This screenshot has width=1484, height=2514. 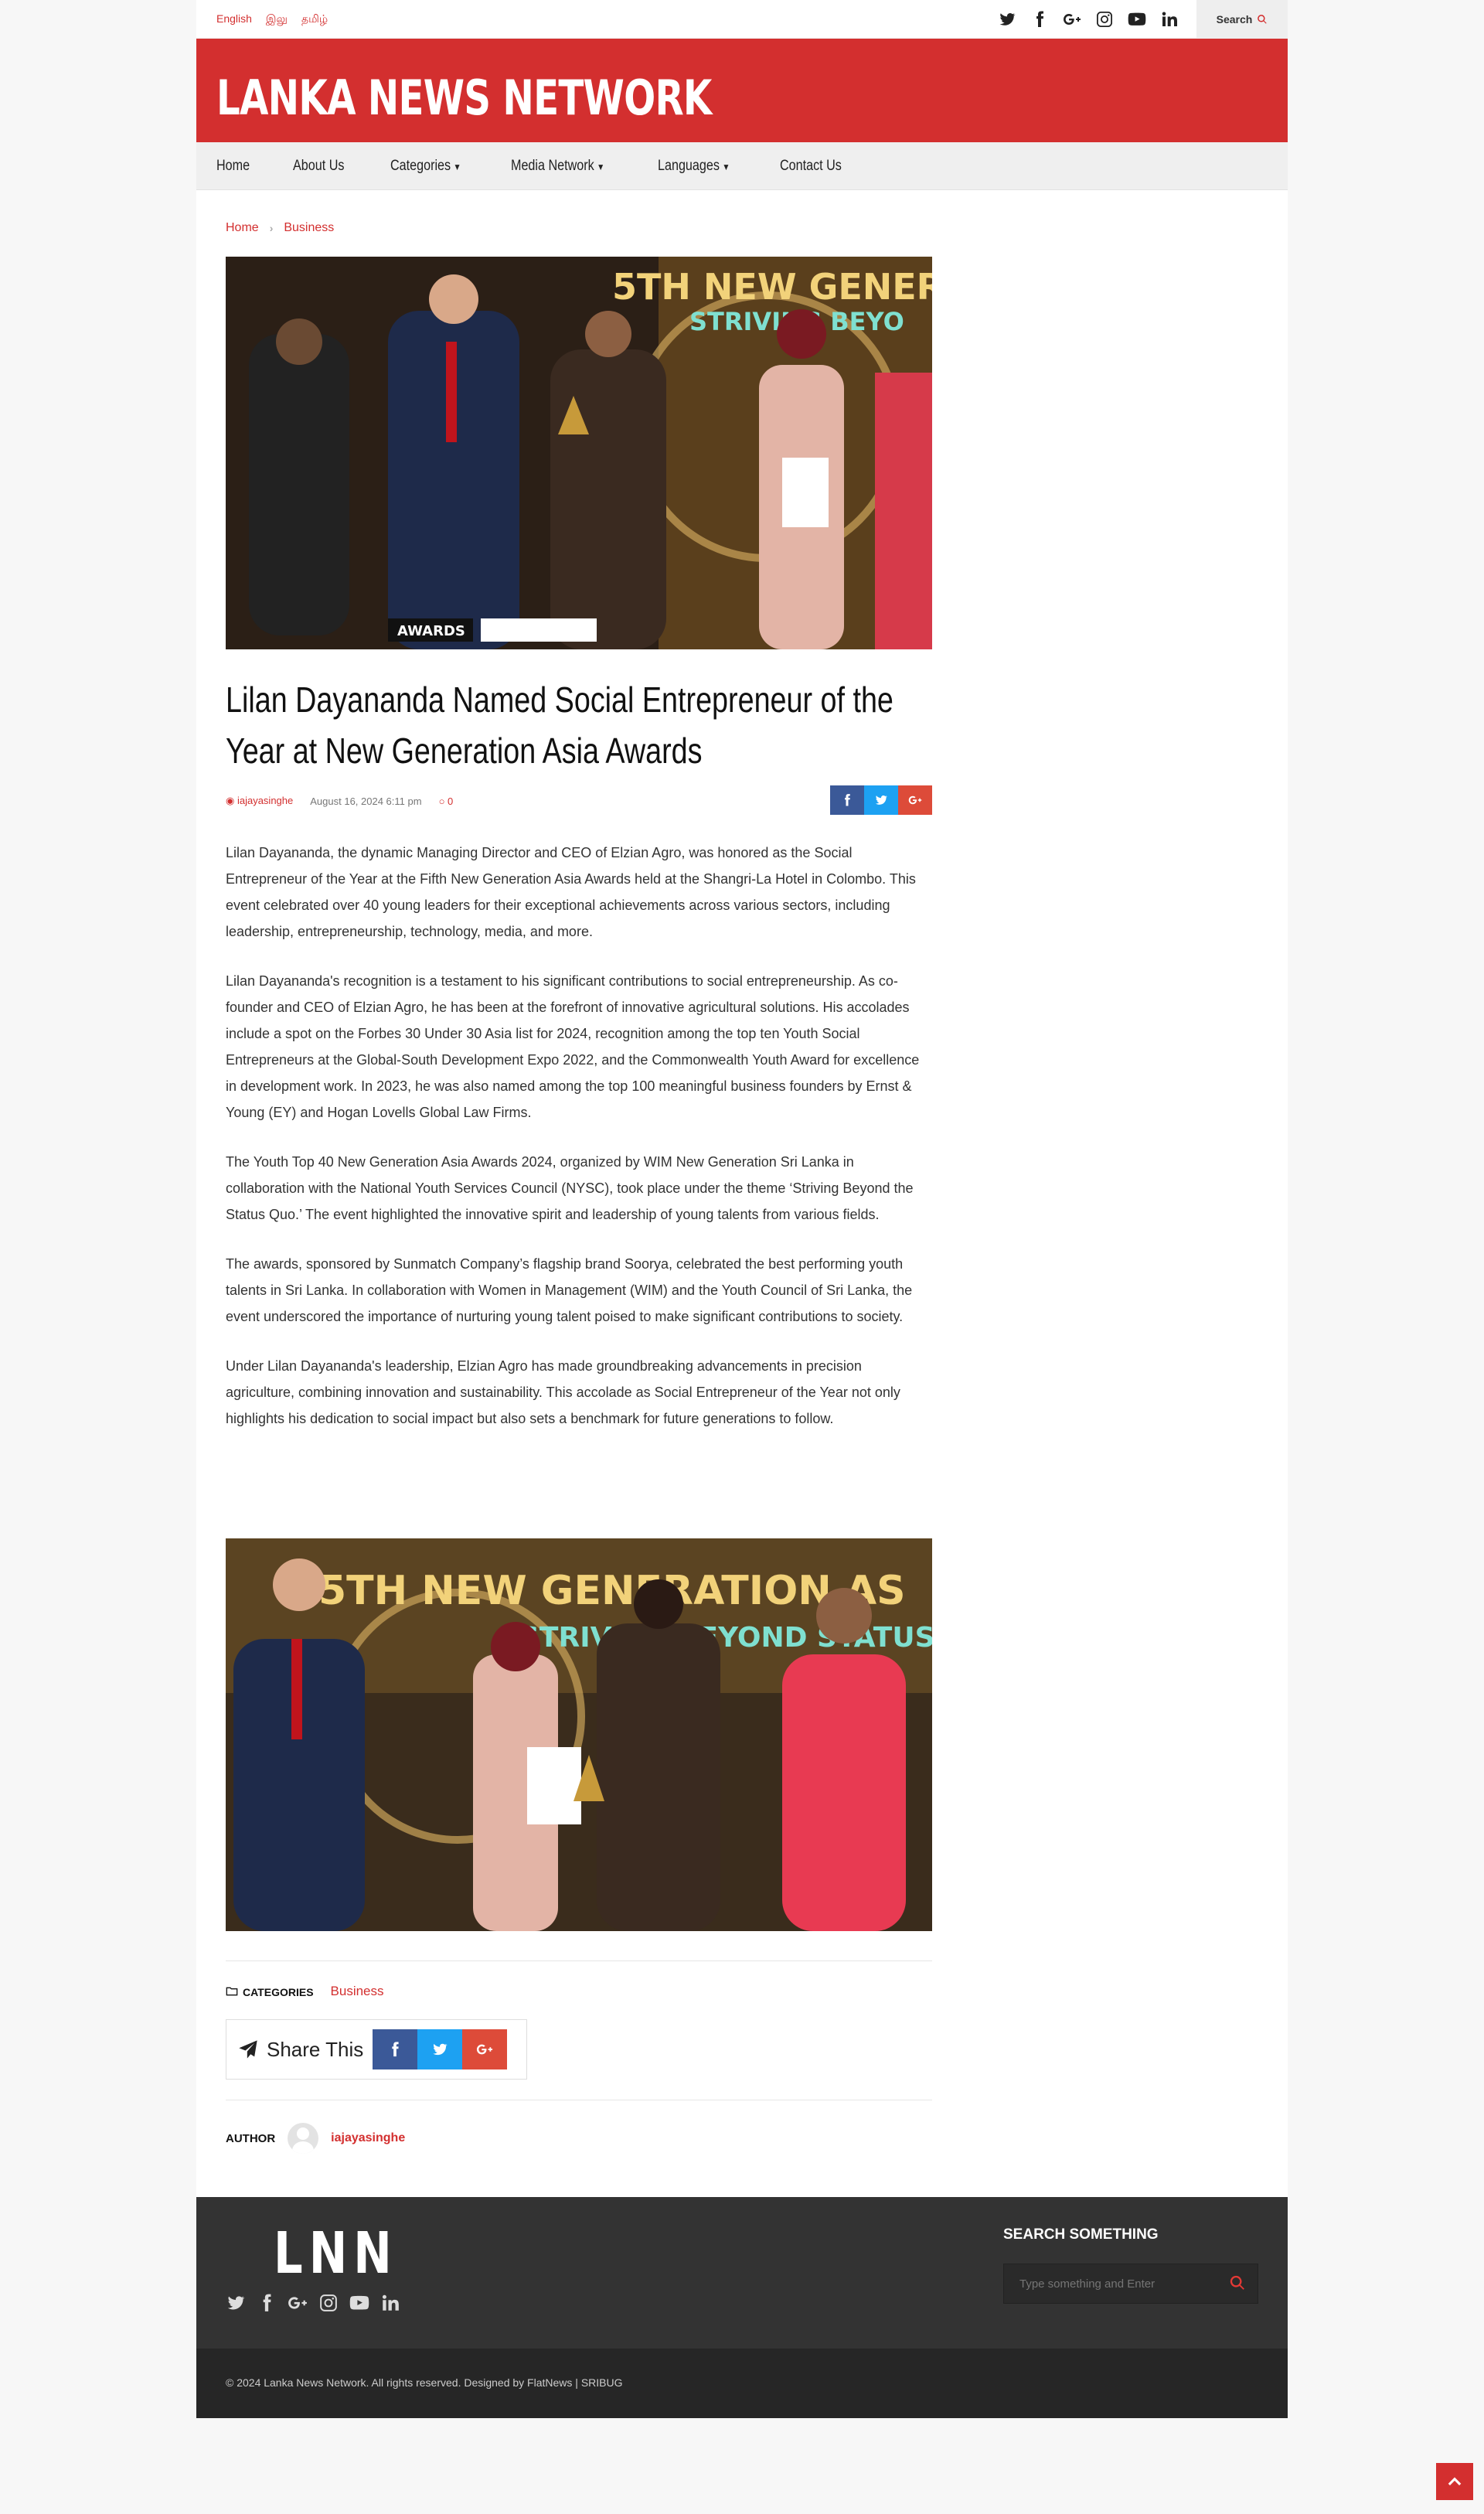 I want to click on top-search-button: Search, so click(x=1242, y=19).